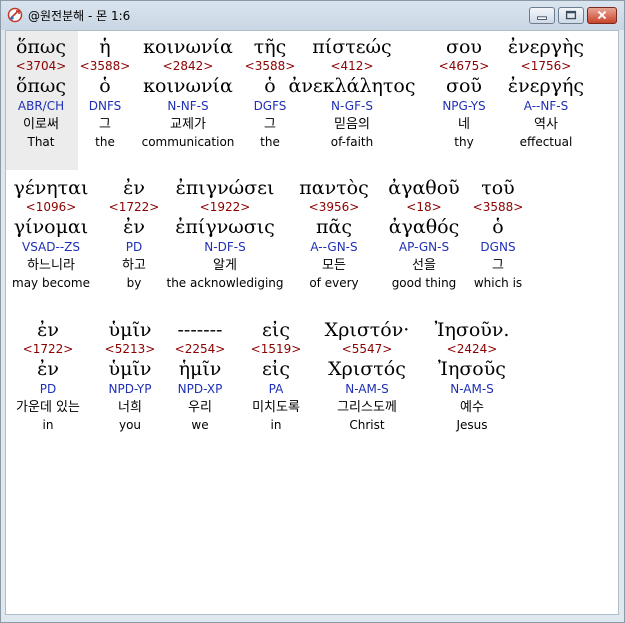  What do you see at coordinates (546, 124) in the screenshot?
I see `korean-gloss: 역사` at bounding box center [546, 124].